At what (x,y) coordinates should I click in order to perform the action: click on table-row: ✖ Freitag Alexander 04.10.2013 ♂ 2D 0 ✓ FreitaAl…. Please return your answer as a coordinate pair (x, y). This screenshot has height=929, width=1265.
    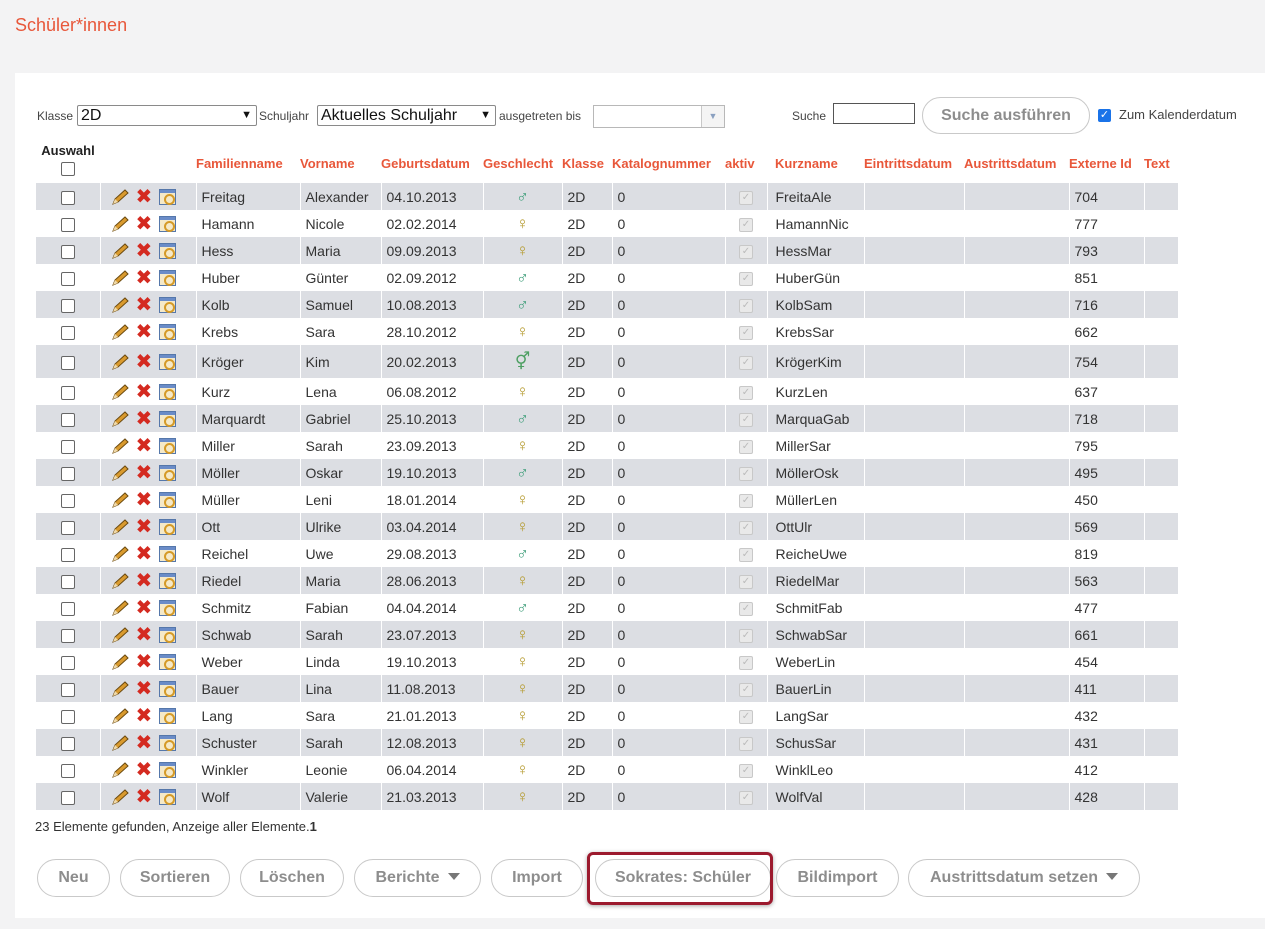
    Looking at the image, I should click on (607, 196).